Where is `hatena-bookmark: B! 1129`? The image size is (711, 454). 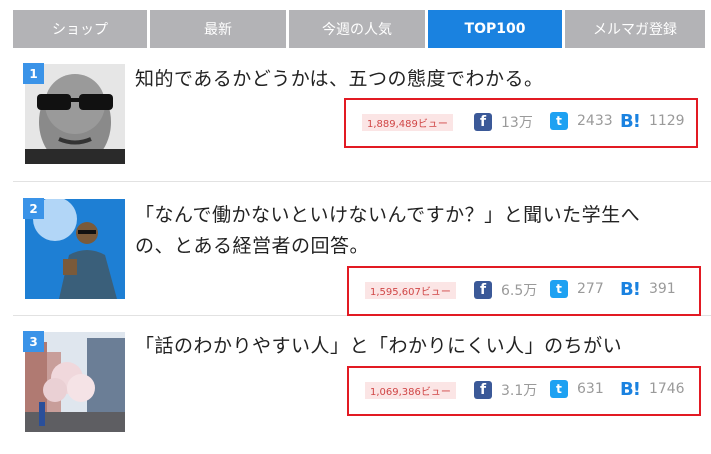
hatena-bookmark: B! 1129 is located at coordinates (652, 121).